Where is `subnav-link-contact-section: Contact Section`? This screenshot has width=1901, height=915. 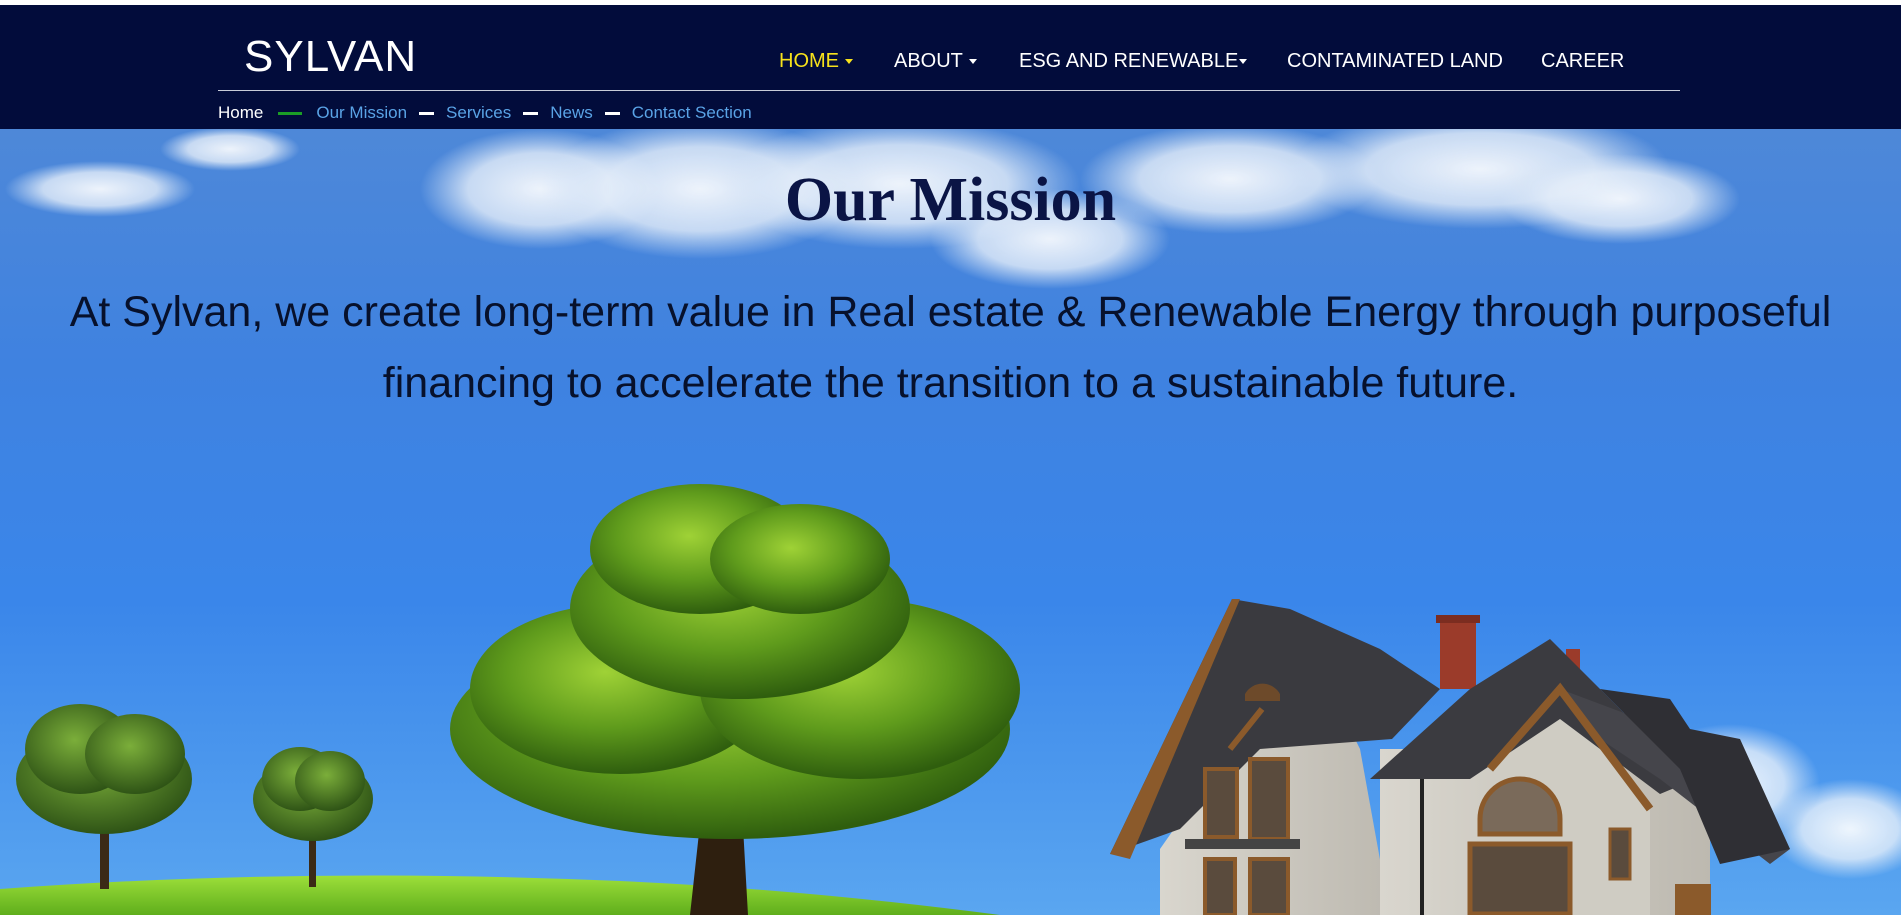
subnav-link-contact-section: Contact Section is located at coordinates (692, 113).